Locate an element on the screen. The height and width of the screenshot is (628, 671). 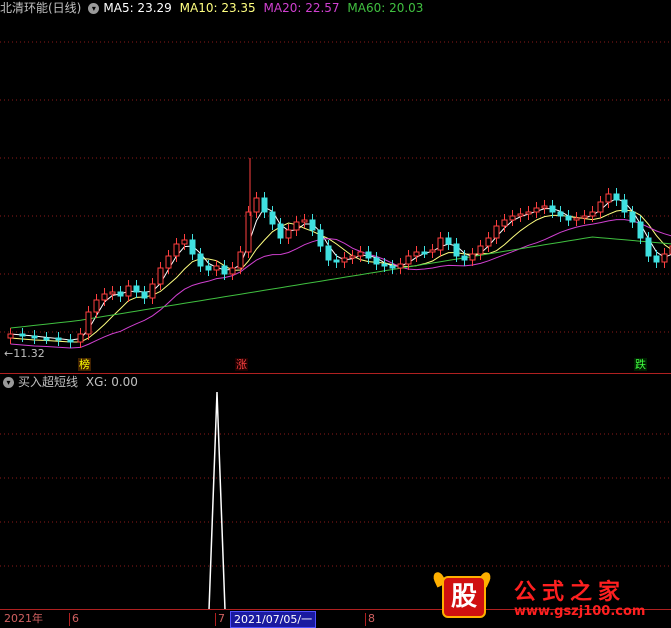
x-tick-6: 6 is located at coordinates (75, 619).